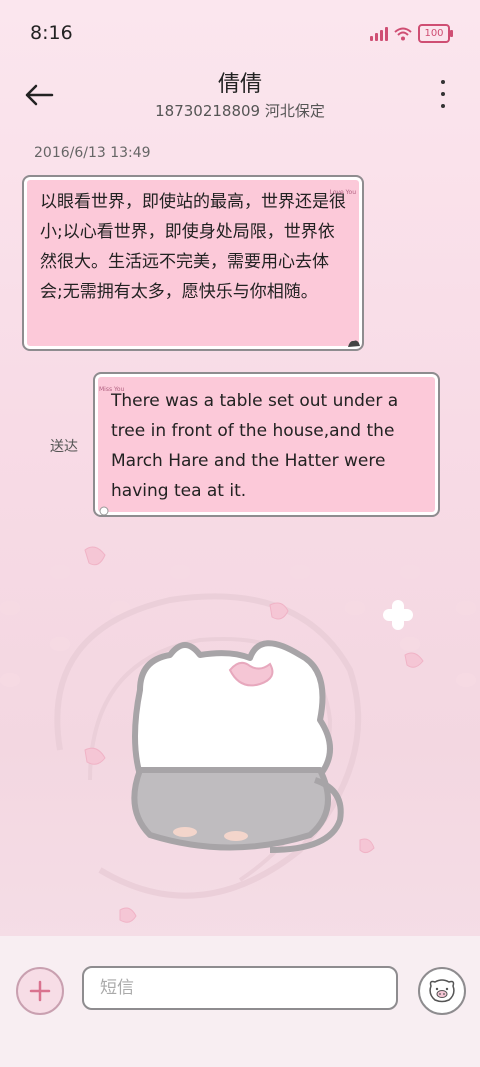  I want to click on contact-name: 倩倩, so click(239, 84).